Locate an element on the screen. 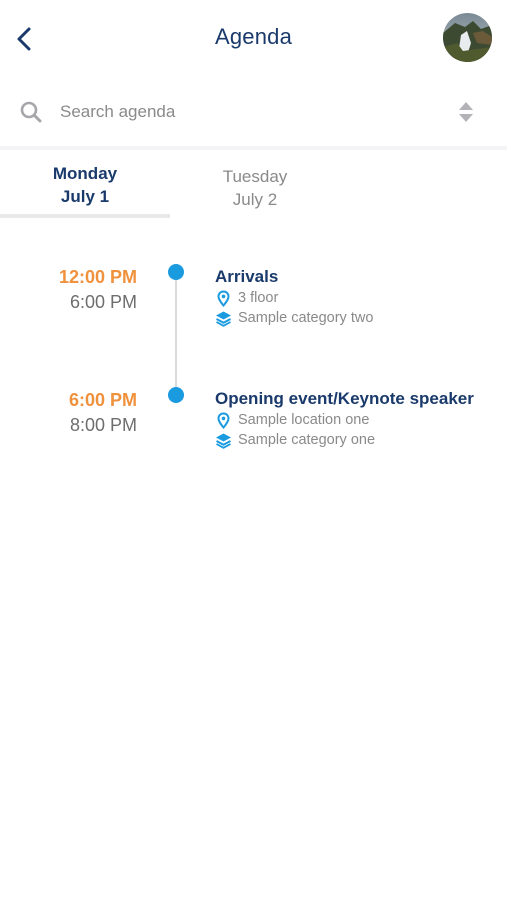 This screenshot has width=507, height=900. tab-date-label: July 2 is located at coordinates (255, 199).